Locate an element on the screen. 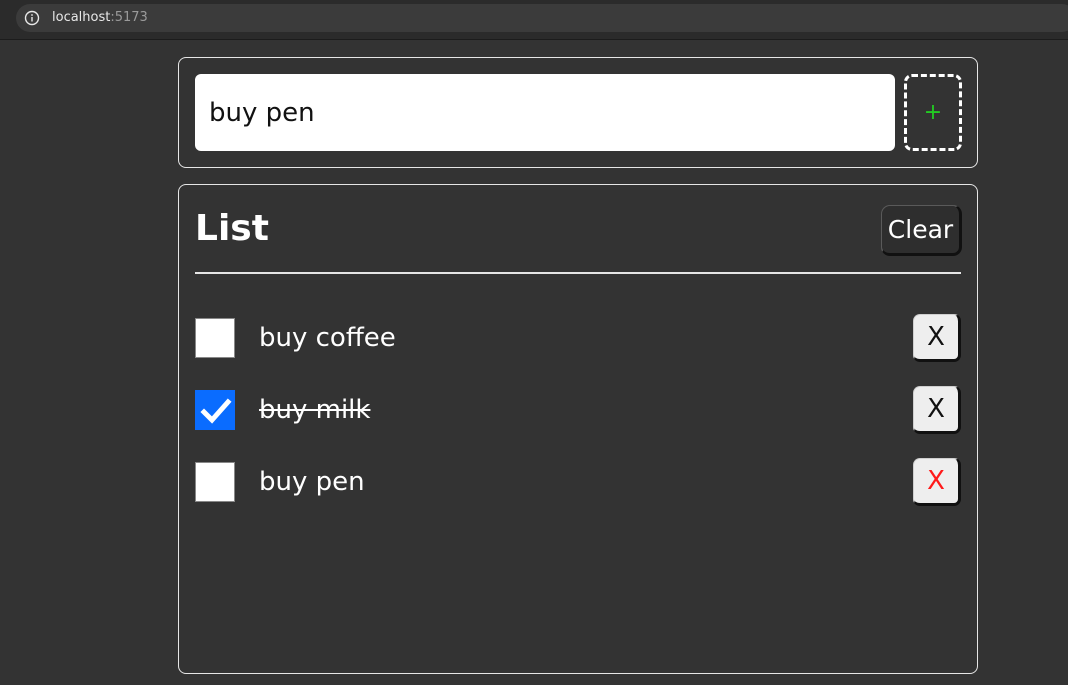  url-host: localhost is located at coordinates (81, 17).